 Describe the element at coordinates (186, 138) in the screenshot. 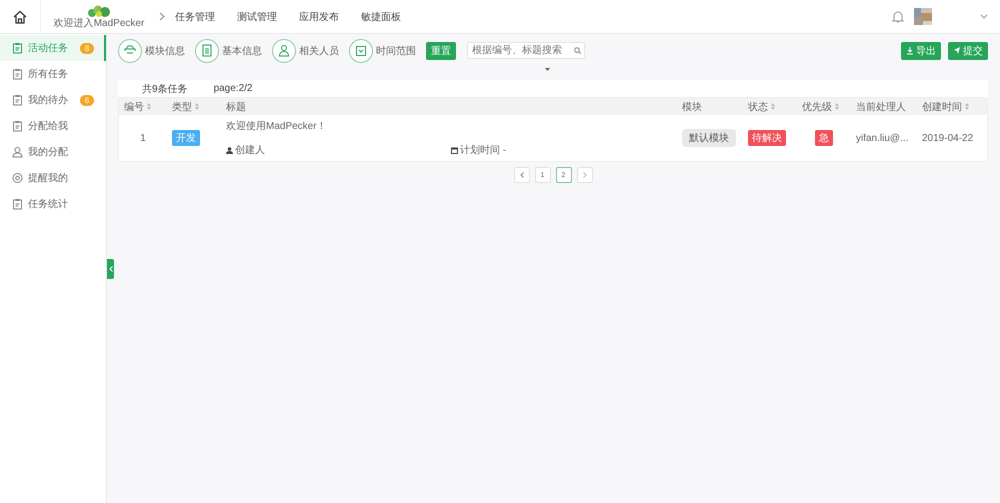

I see `type-tag: 开发` at that location.